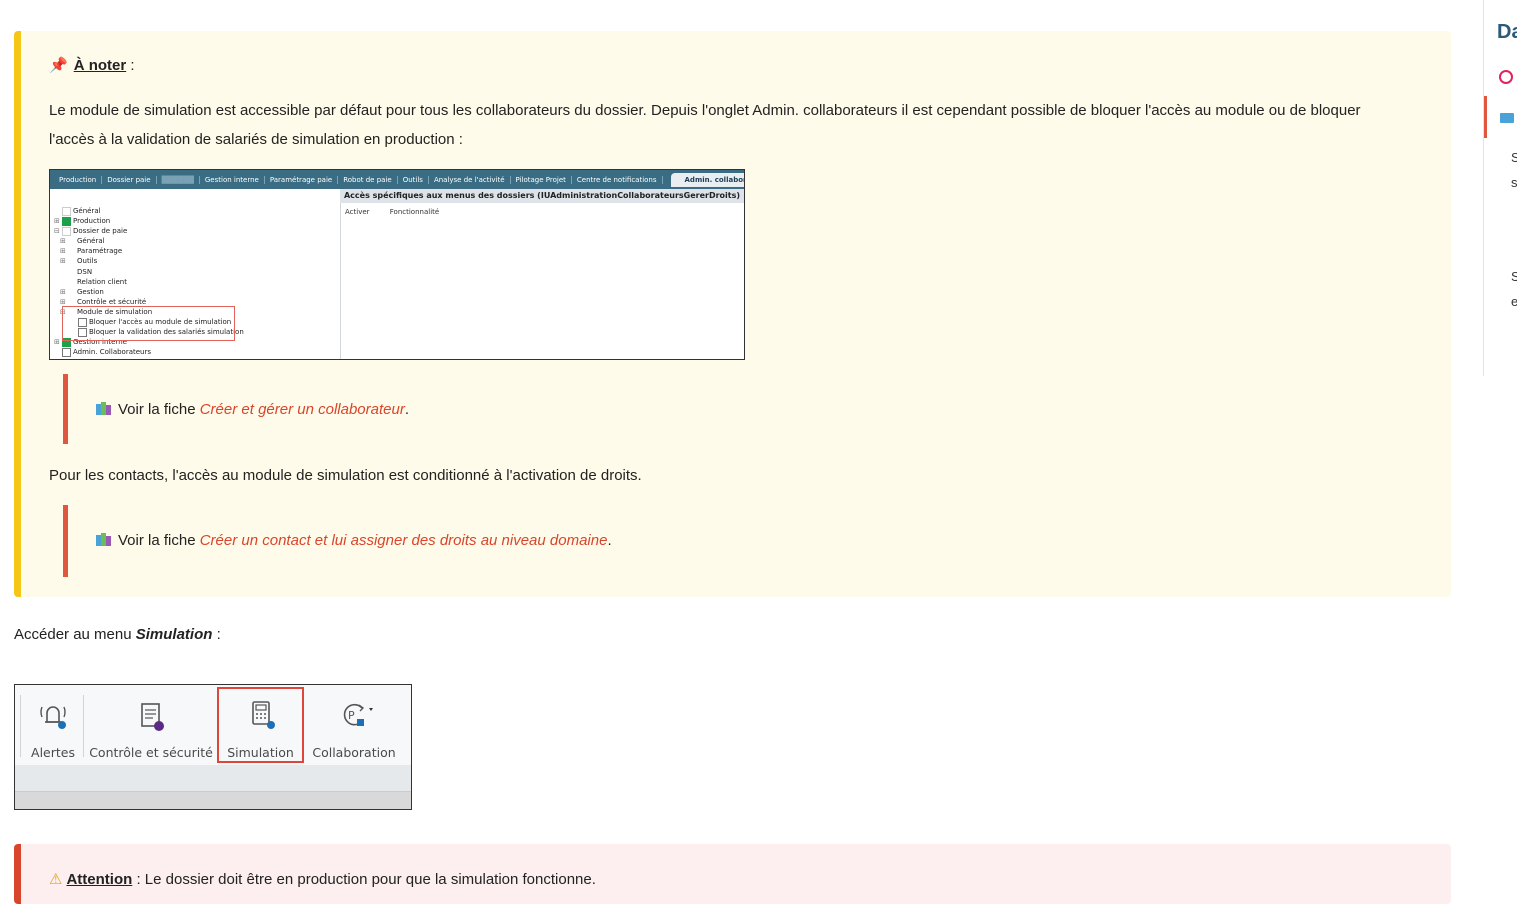 This screenshot has width=1517, height=904. Describe the element at coordinates (82, 241) in the screenshot. I see `tree-item: ⊞ Général` at that location.